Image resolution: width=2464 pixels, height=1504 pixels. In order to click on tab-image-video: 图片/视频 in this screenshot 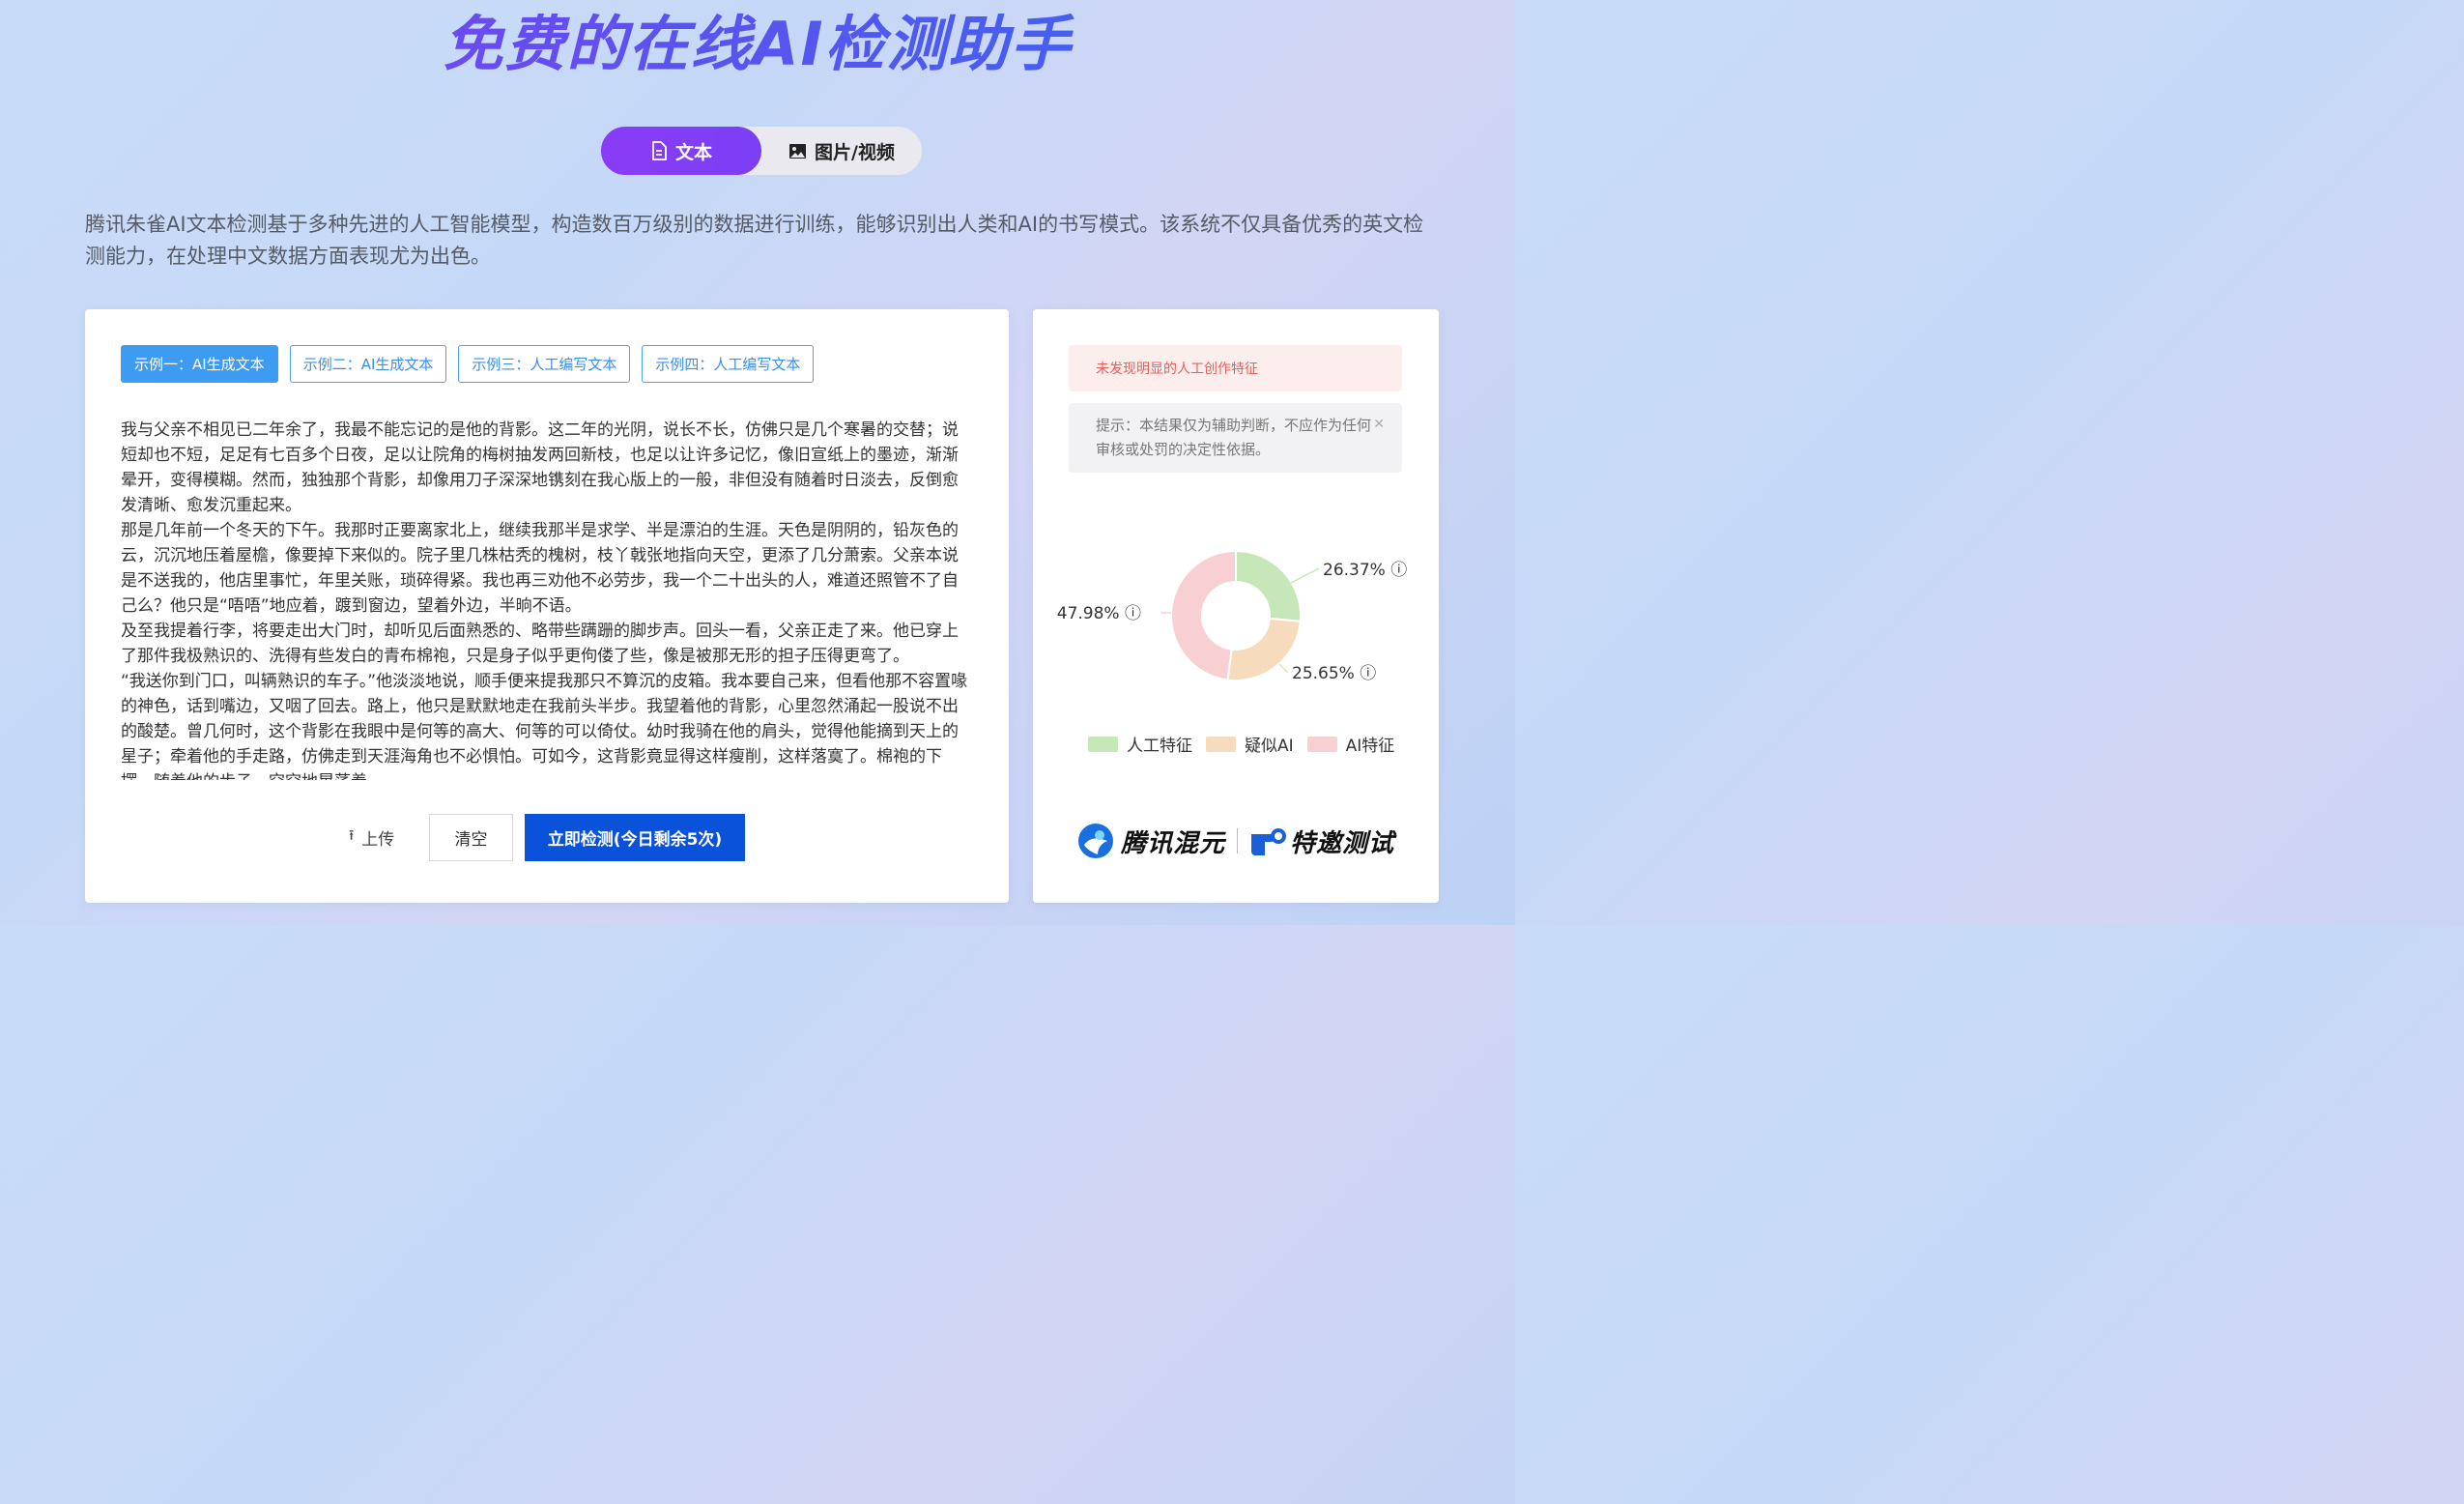, I will do `click(841, 151)`.